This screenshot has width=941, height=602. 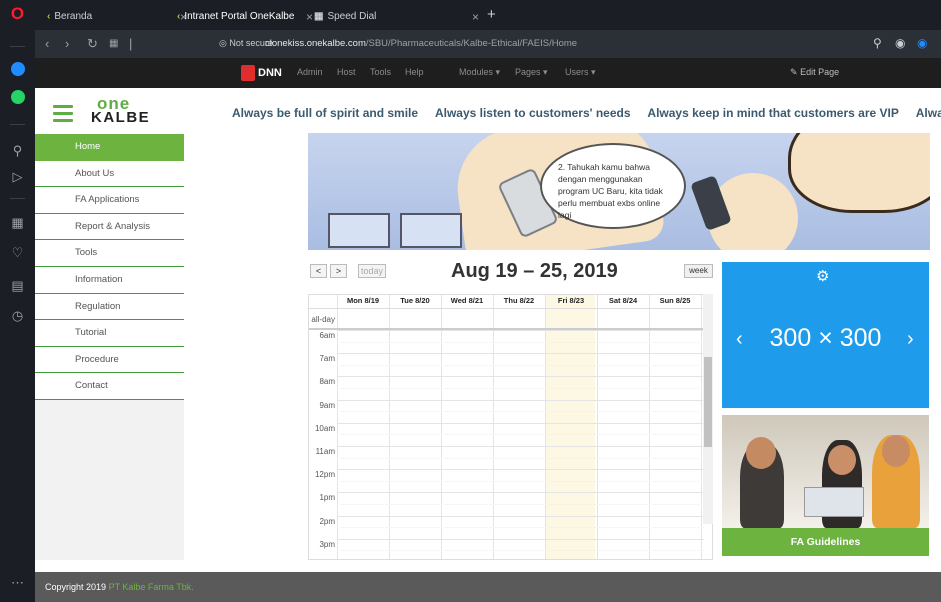 I want to click on menu-item-home: Home, so click(x=109, y=147).